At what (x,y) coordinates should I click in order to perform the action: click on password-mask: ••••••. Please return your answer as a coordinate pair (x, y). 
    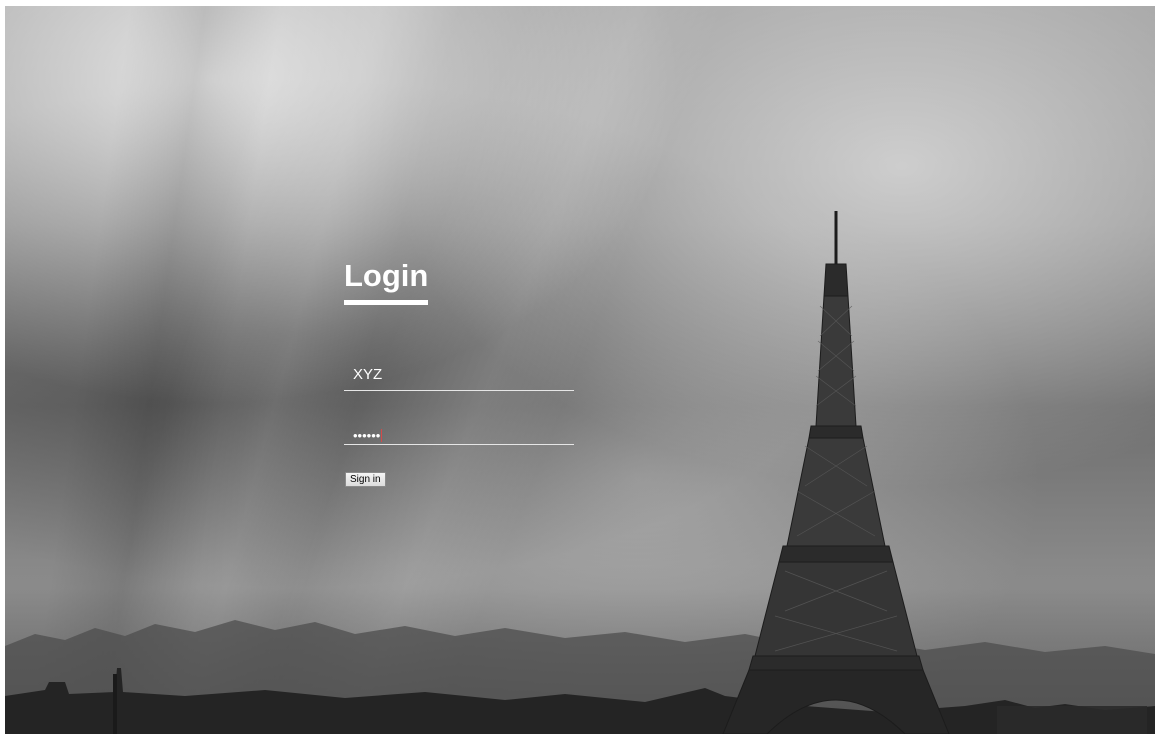
    Looking at the image, I should click on (368, 435).